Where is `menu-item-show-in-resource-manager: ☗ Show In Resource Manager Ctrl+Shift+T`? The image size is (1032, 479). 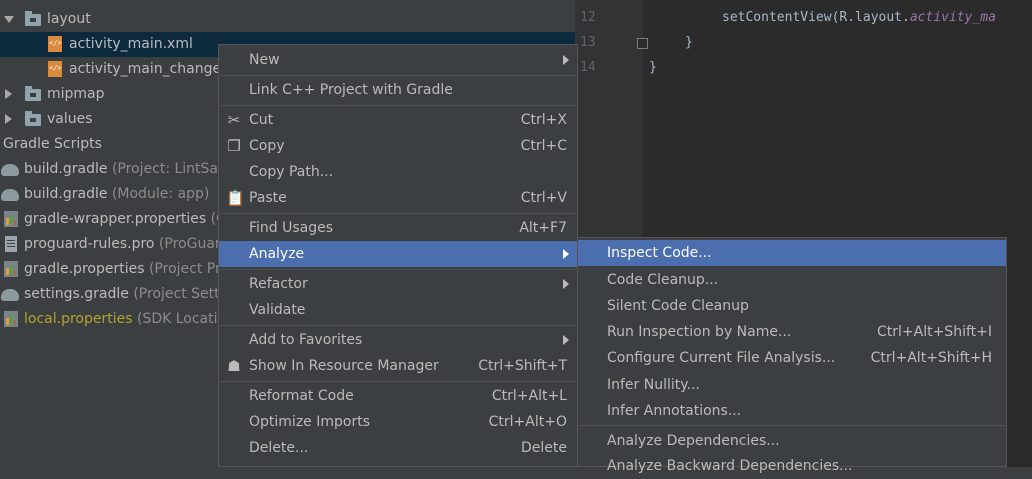 menu-item-show-in-resource-manager: ☗ Show In Resource Manager Ctrl+Shift+T is located at coordinates (398, 366).